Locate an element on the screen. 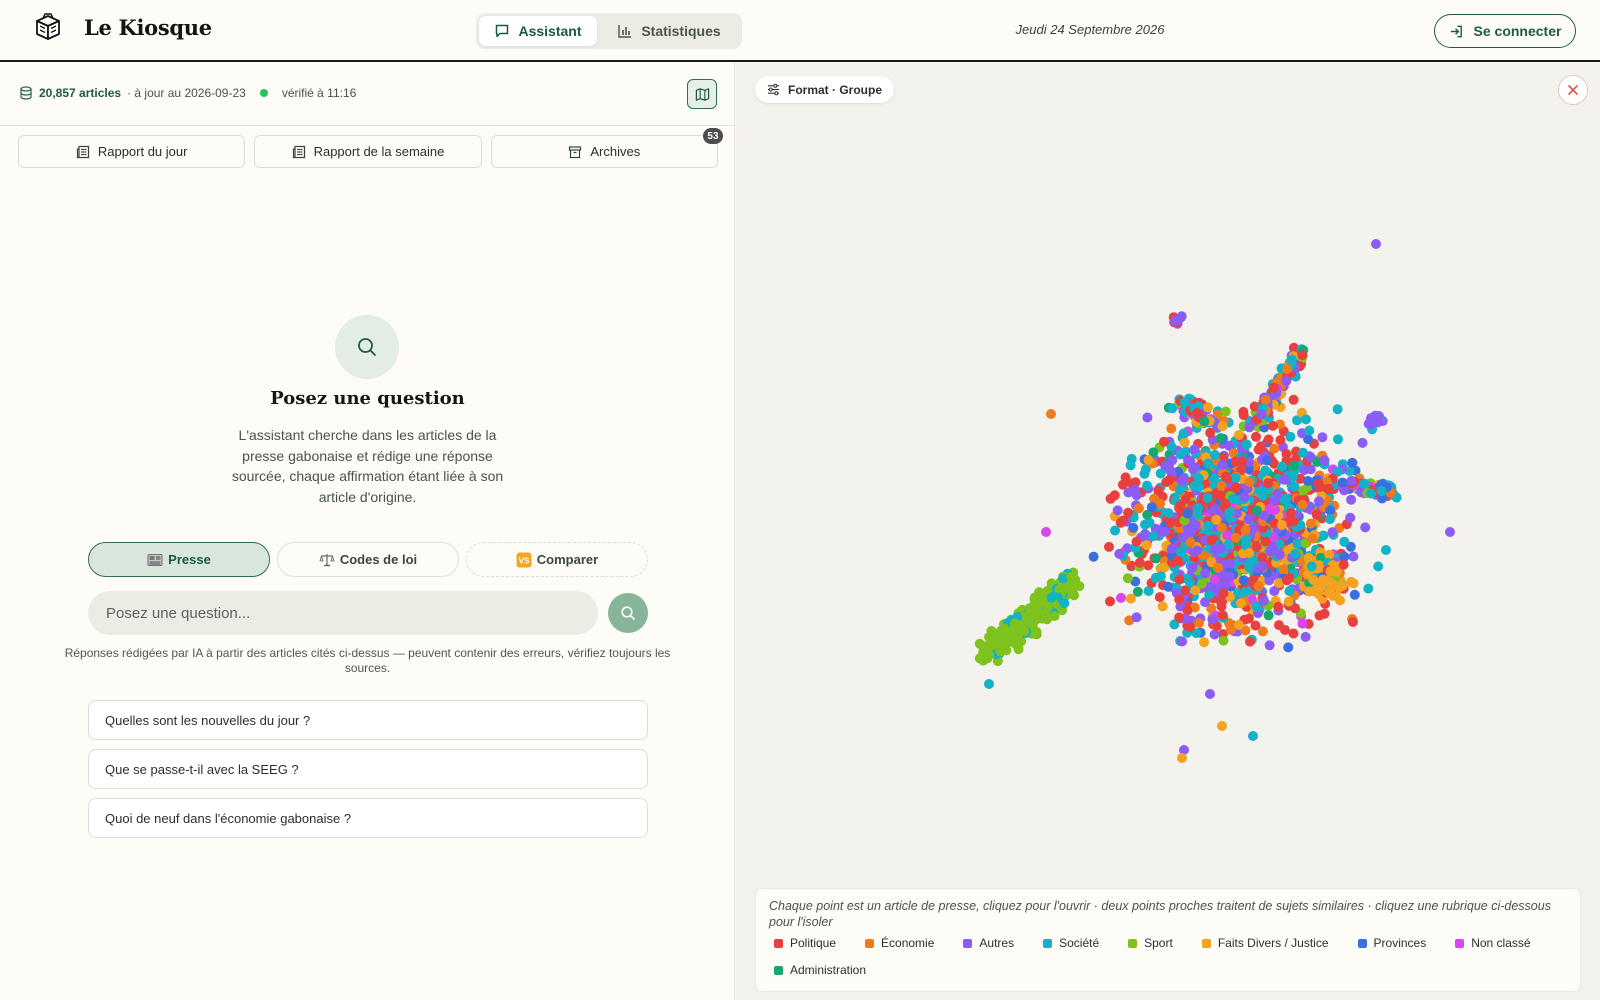 The height and width of the screenshot is (1000, 1600). legend-item: Économie is located at coordinates (899, 943).